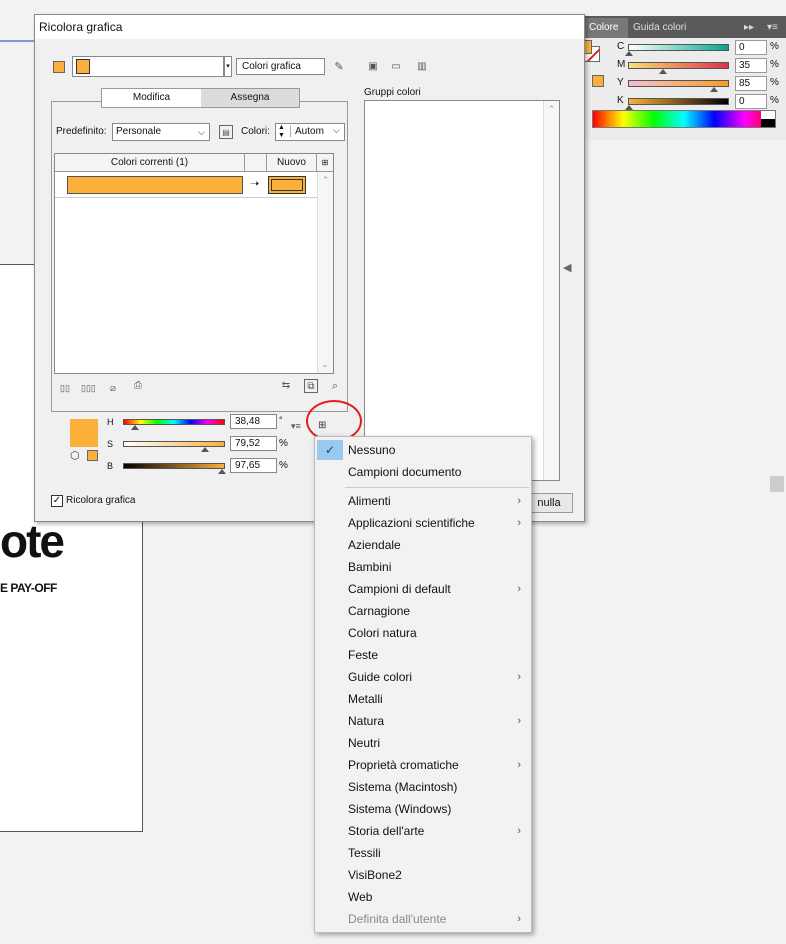 Image resolution: width=786 pixels, height=944 pixels. I want to click on tab-guida-colori: Guida colori, so click(668, 28).